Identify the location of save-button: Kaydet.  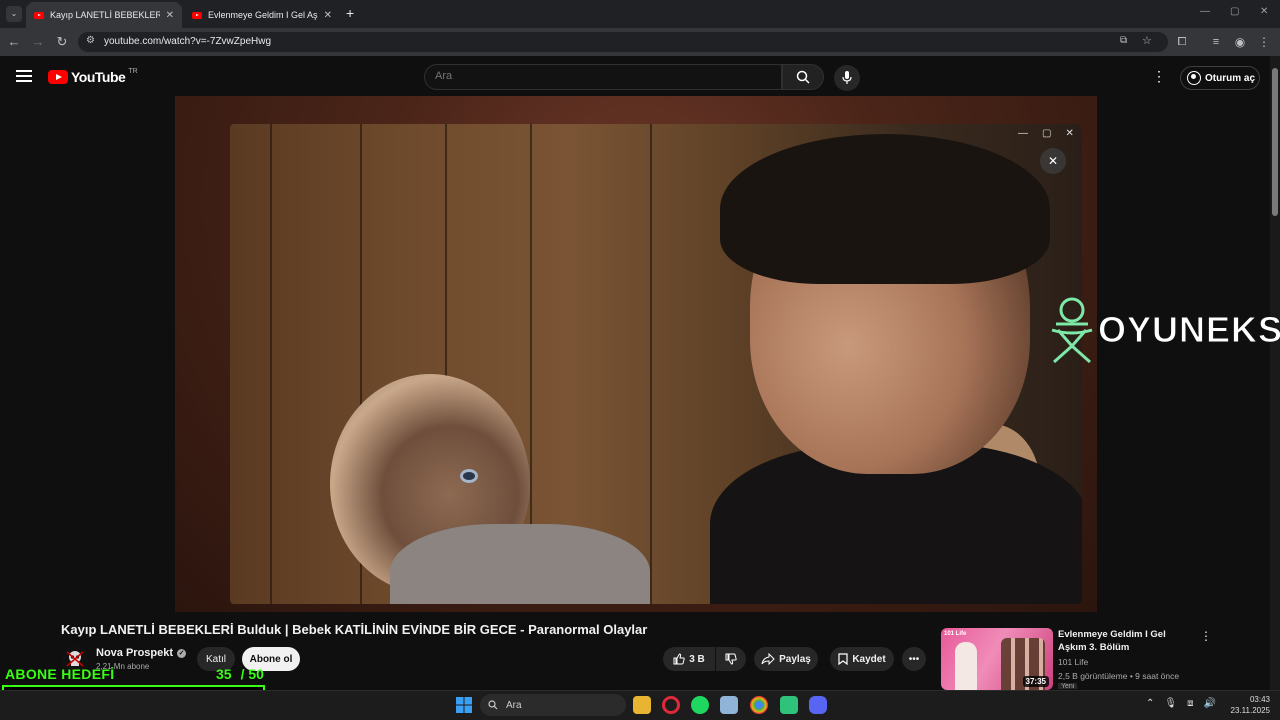
(862, 659).